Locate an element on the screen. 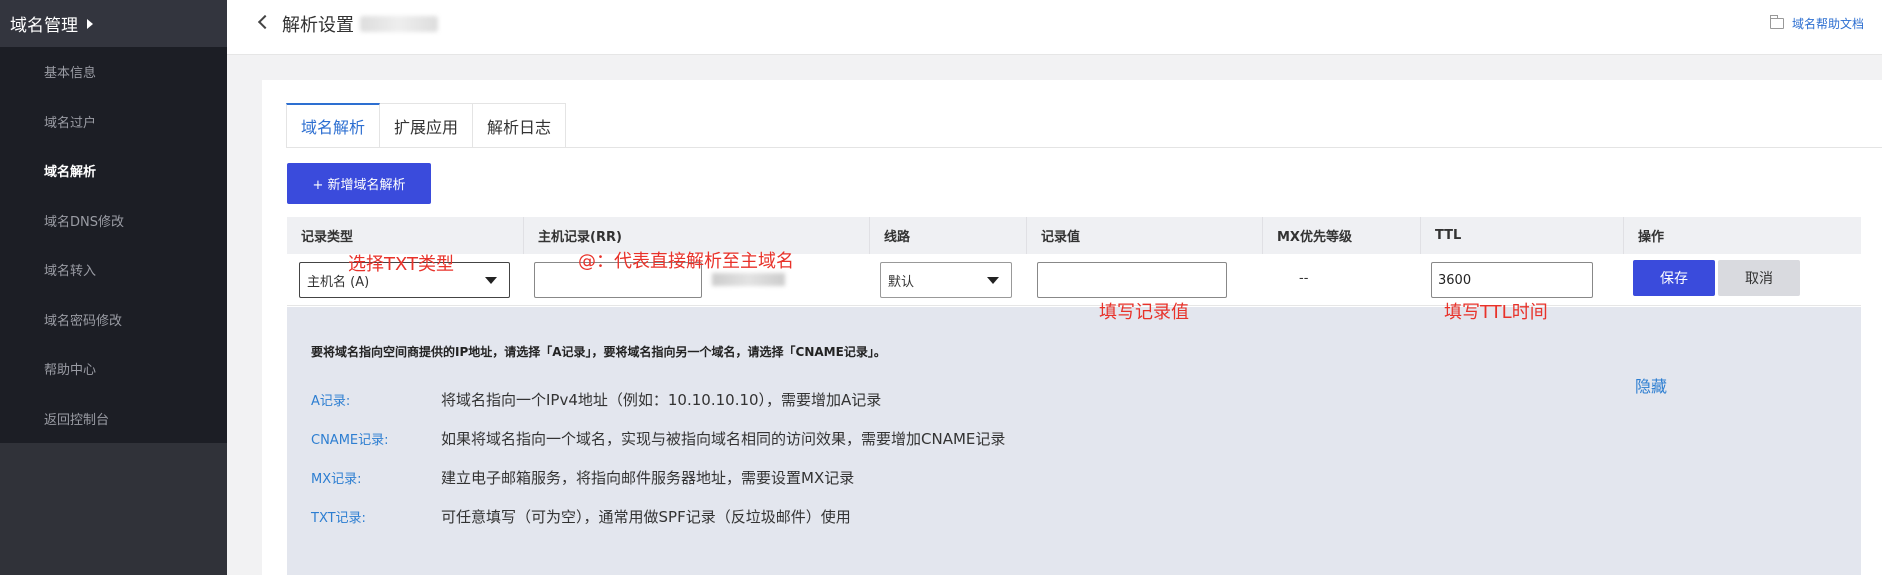 This screenshot has height=575, width=1882. tab-dns-resolution: 域名解析 is located at coordinates (333, 125).